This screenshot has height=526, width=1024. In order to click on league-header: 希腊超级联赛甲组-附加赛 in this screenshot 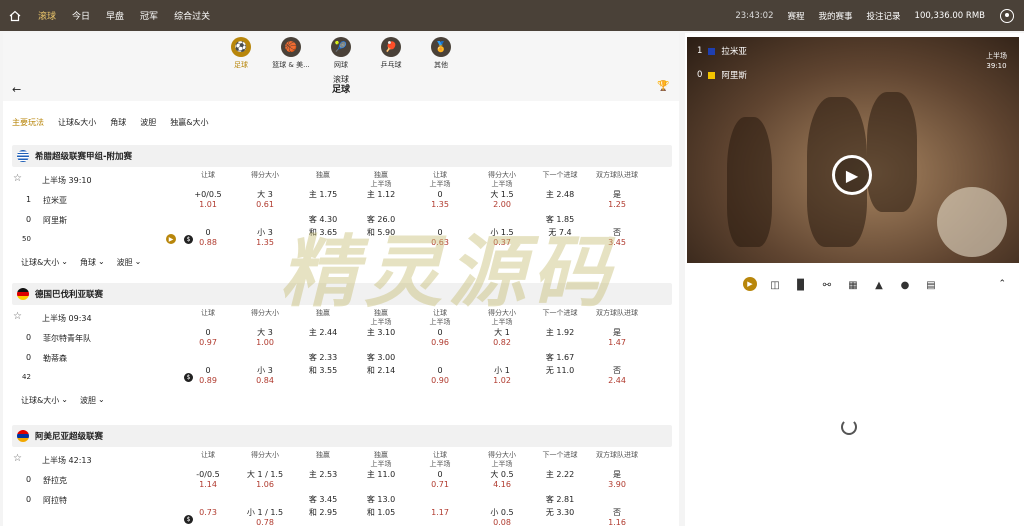, I will do `click(342, 156)`.